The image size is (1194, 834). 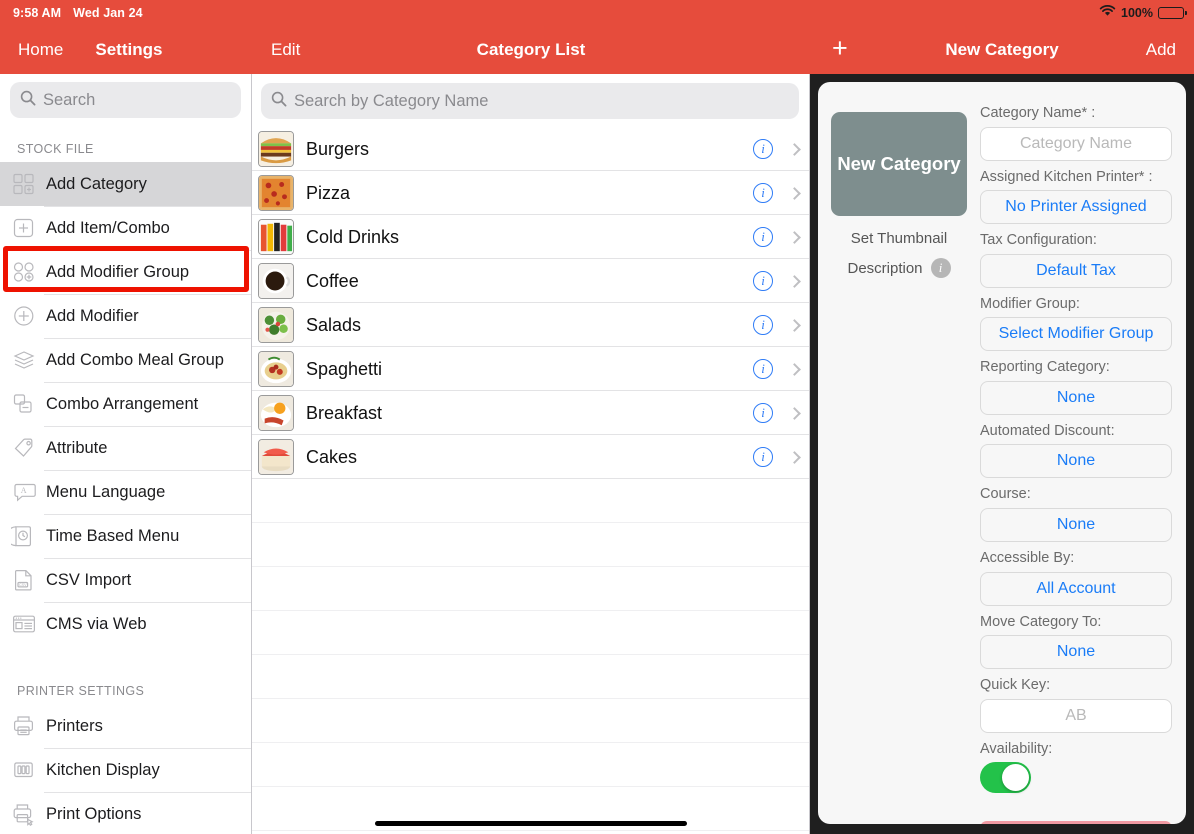 What do you see at coordinates (24, 272) in the screenshot?
I see `modifier-group-icon` at bounding box center [24, 272].